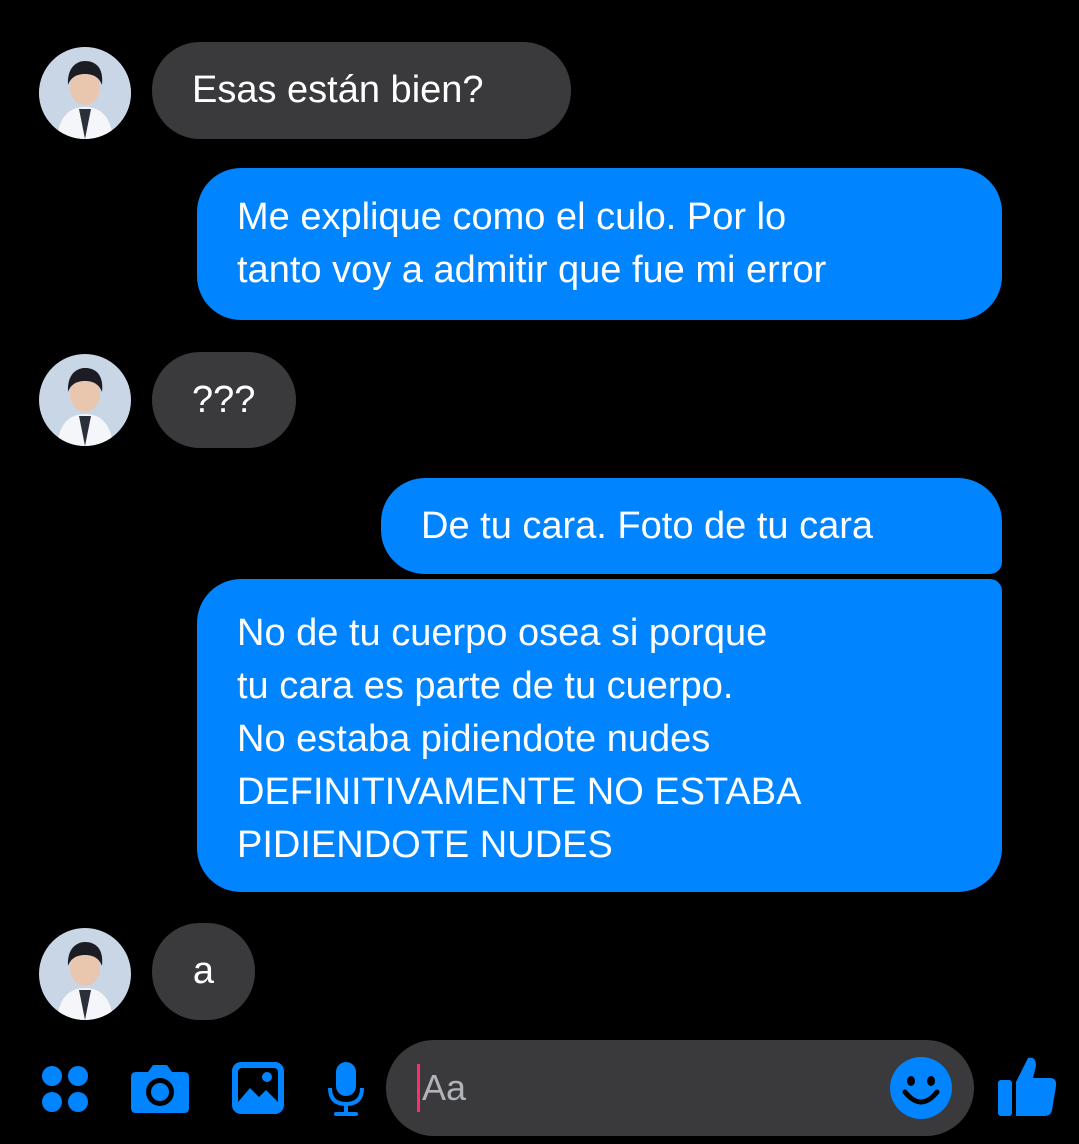 This screenshot has width=1079, height=1144. I want to click on message-text: Me explique como el culo. Por lo, so click(512, 217).